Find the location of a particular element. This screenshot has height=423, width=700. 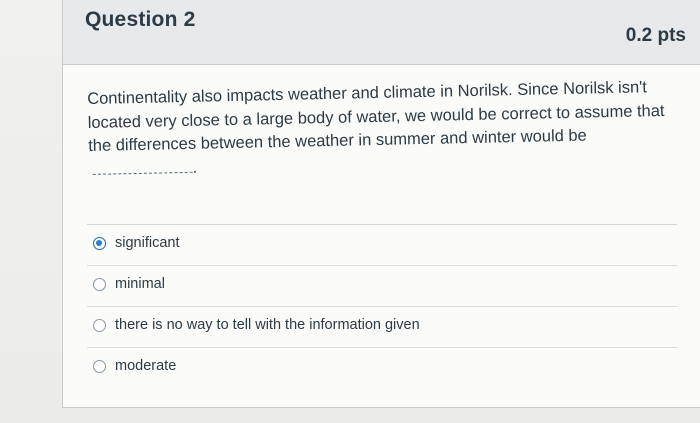

question-header: Question 2 0.2 pts is located at coordinates (381, 32).